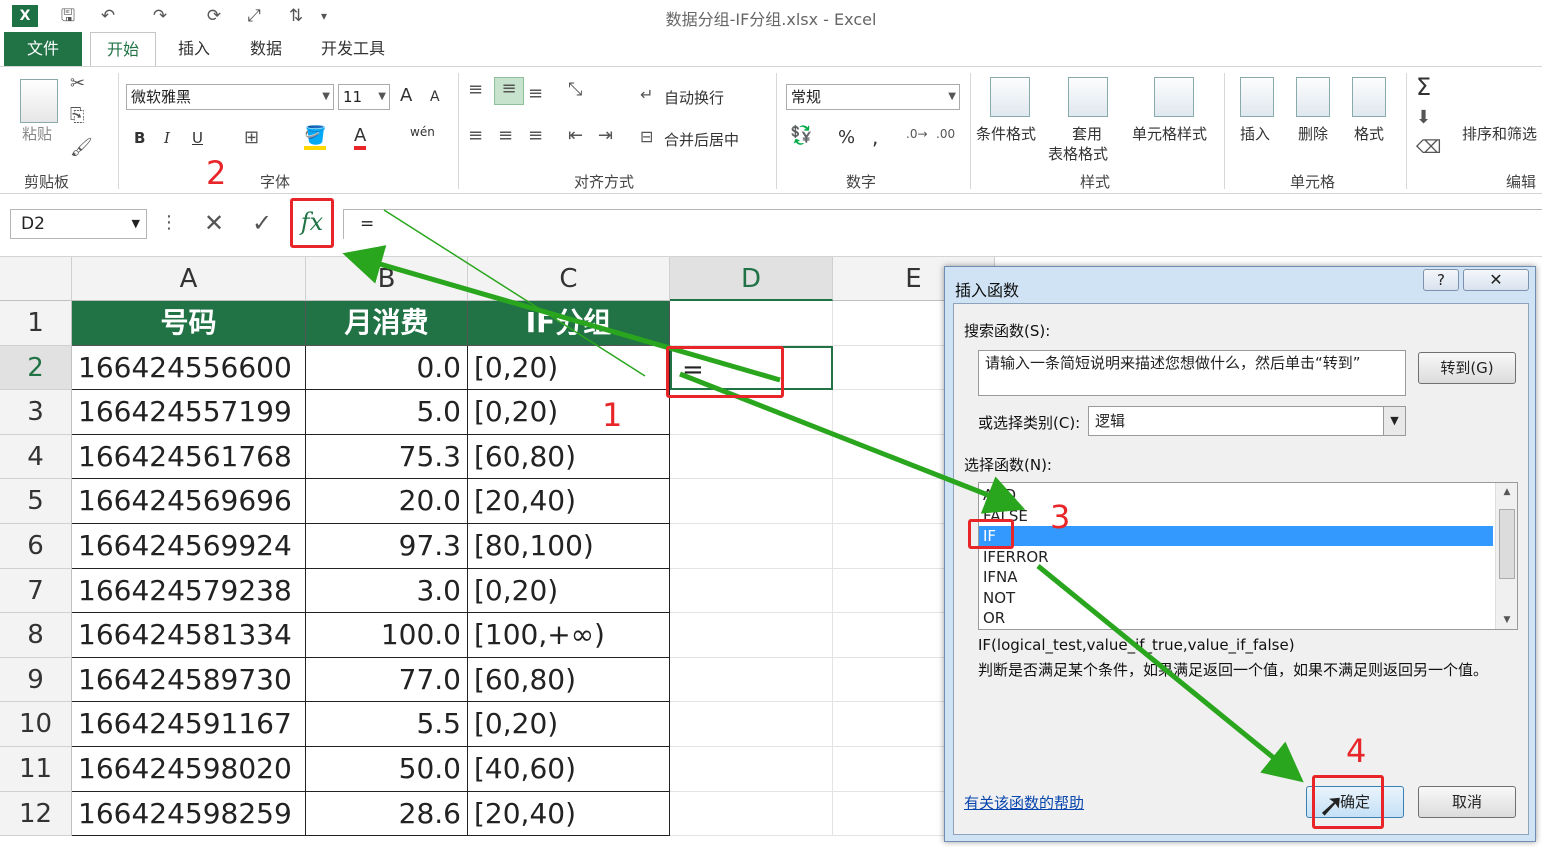  Describe the element at coordinates (1192, 373) in the screenshot. I see `search-function-input: 请输入一条简短说明来描述您想做什么，然后单击“转到”` at that location.